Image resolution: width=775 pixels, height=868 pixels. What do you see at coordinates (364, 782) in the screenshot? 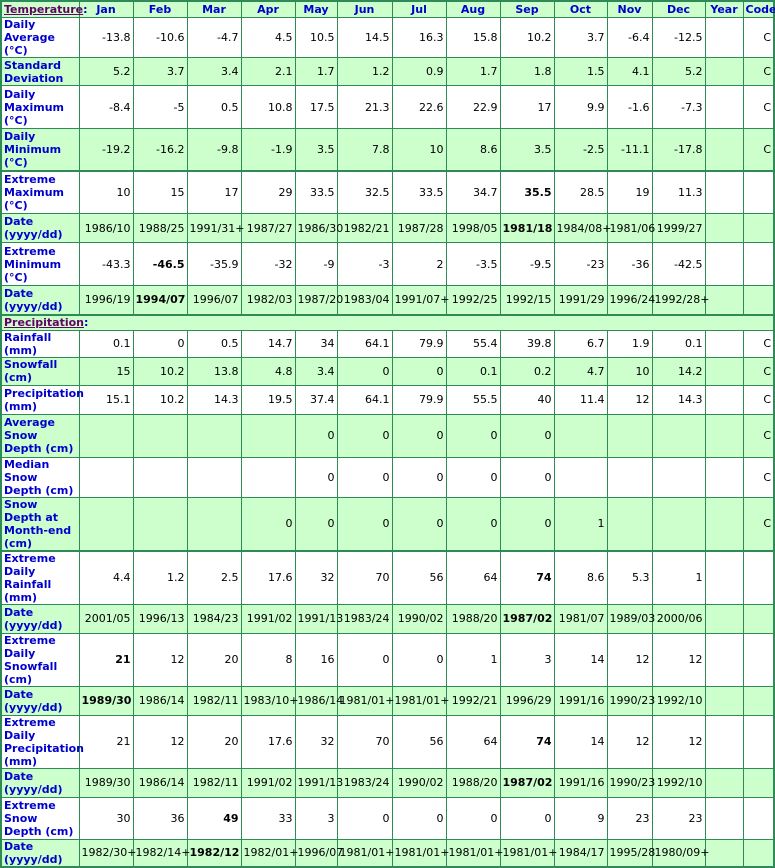
I see `value-cell: 1983/24` at bounding box center [364, 782].